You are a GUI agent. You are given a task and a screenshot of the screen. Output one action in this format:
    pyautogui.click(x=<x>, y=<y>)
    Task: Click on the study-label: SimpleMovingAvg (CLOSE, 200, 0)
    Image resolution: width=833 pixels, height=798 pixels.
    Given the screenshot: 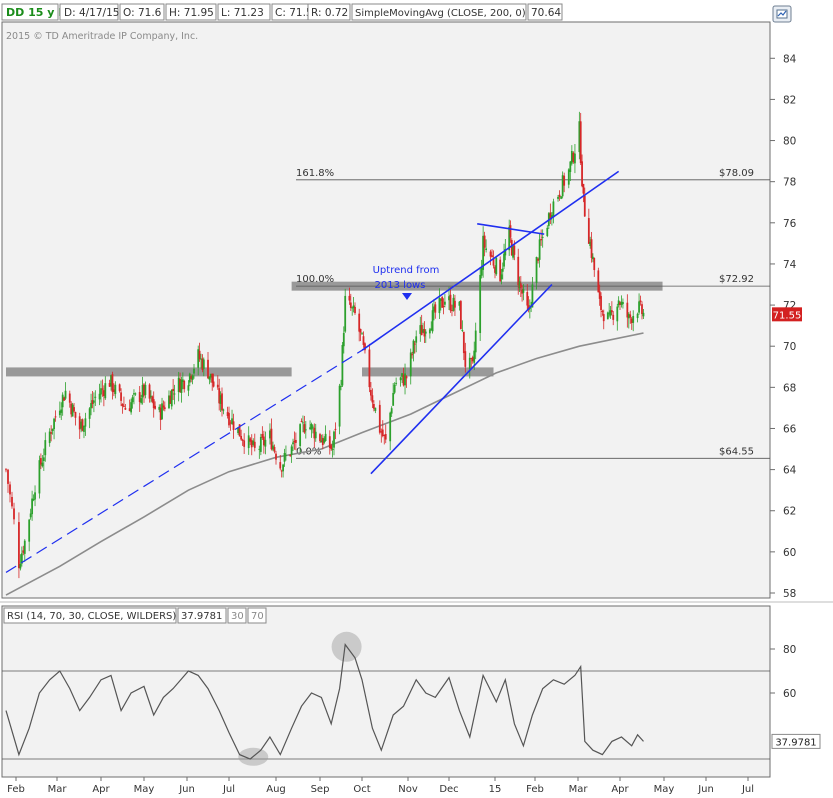 What is the action you would take?
    pyautogui.click(x=440, y=13)
    